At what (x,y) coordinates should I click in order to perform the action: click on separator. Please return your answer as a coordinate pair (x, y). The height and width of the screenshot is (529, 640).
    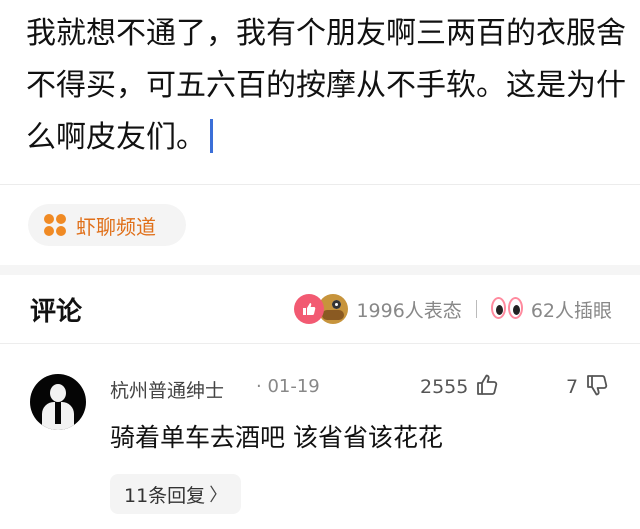
    Looking at the image, I should click on (476, 309).